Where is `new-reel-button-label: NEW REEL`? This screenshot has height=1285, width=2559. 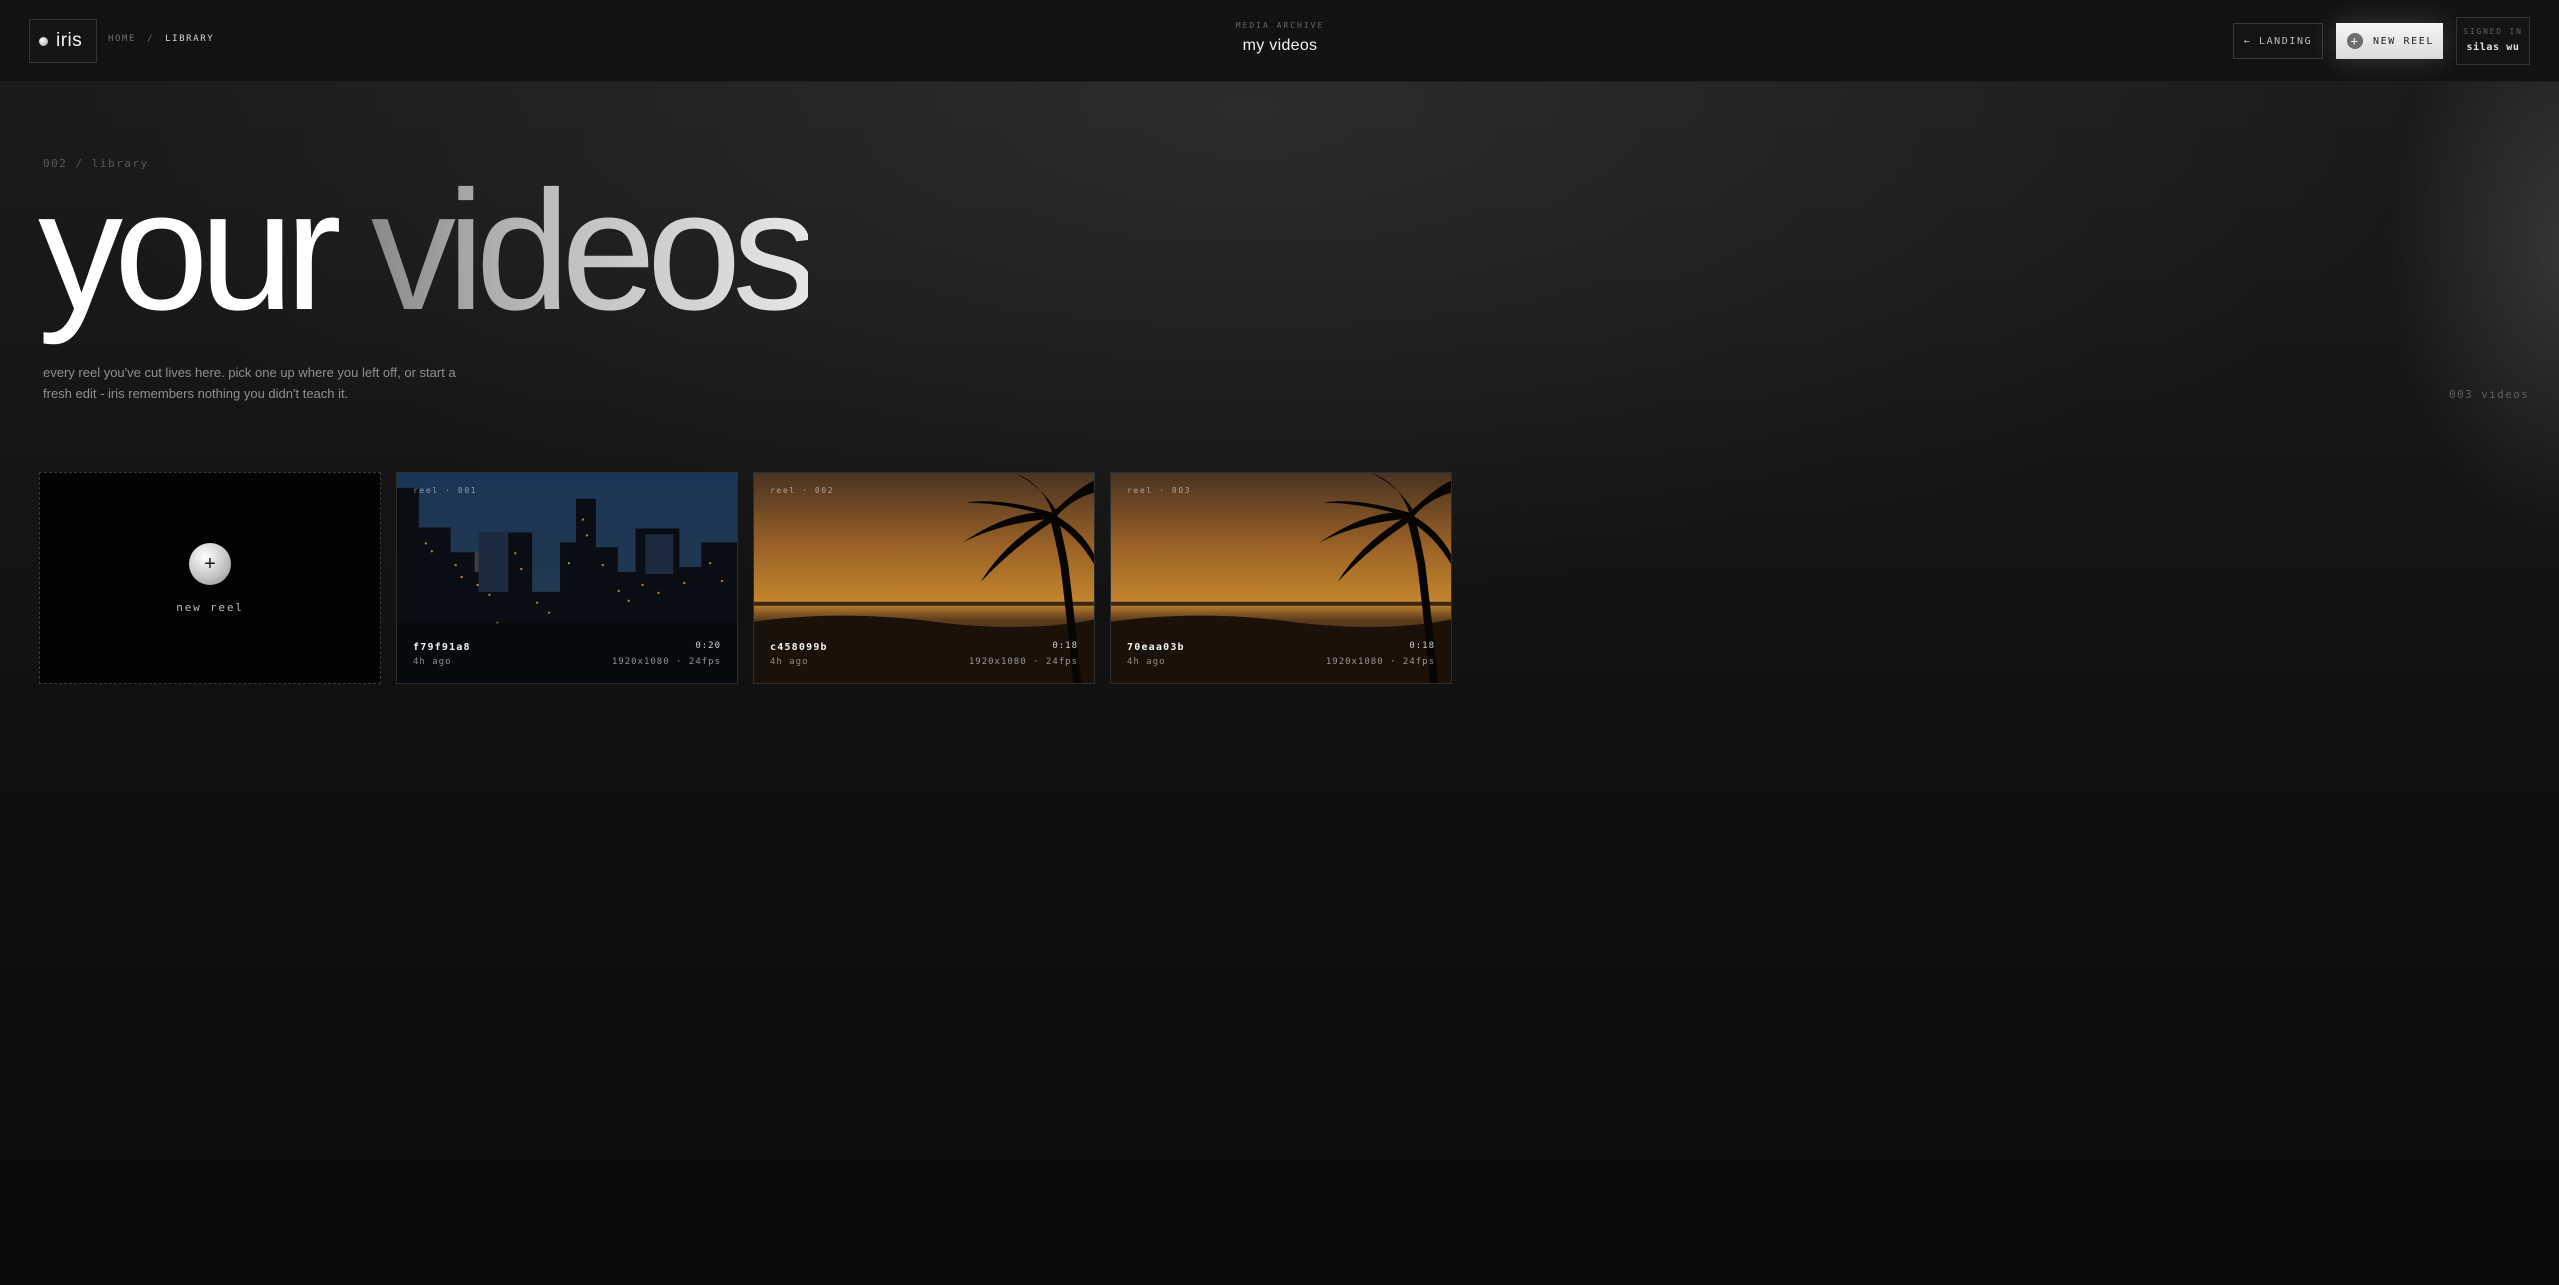
new-reel-button-label: NEW REEL is located at coordinates (2403, 41).